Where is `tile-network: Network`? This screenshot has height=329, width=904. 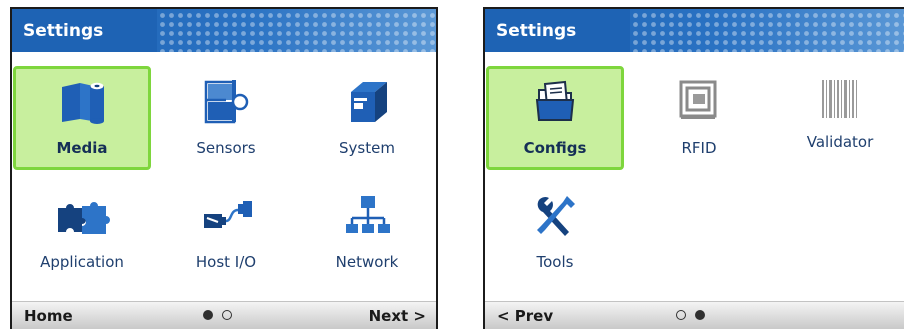
tile-network: Network is located at coordinates (367, 232).